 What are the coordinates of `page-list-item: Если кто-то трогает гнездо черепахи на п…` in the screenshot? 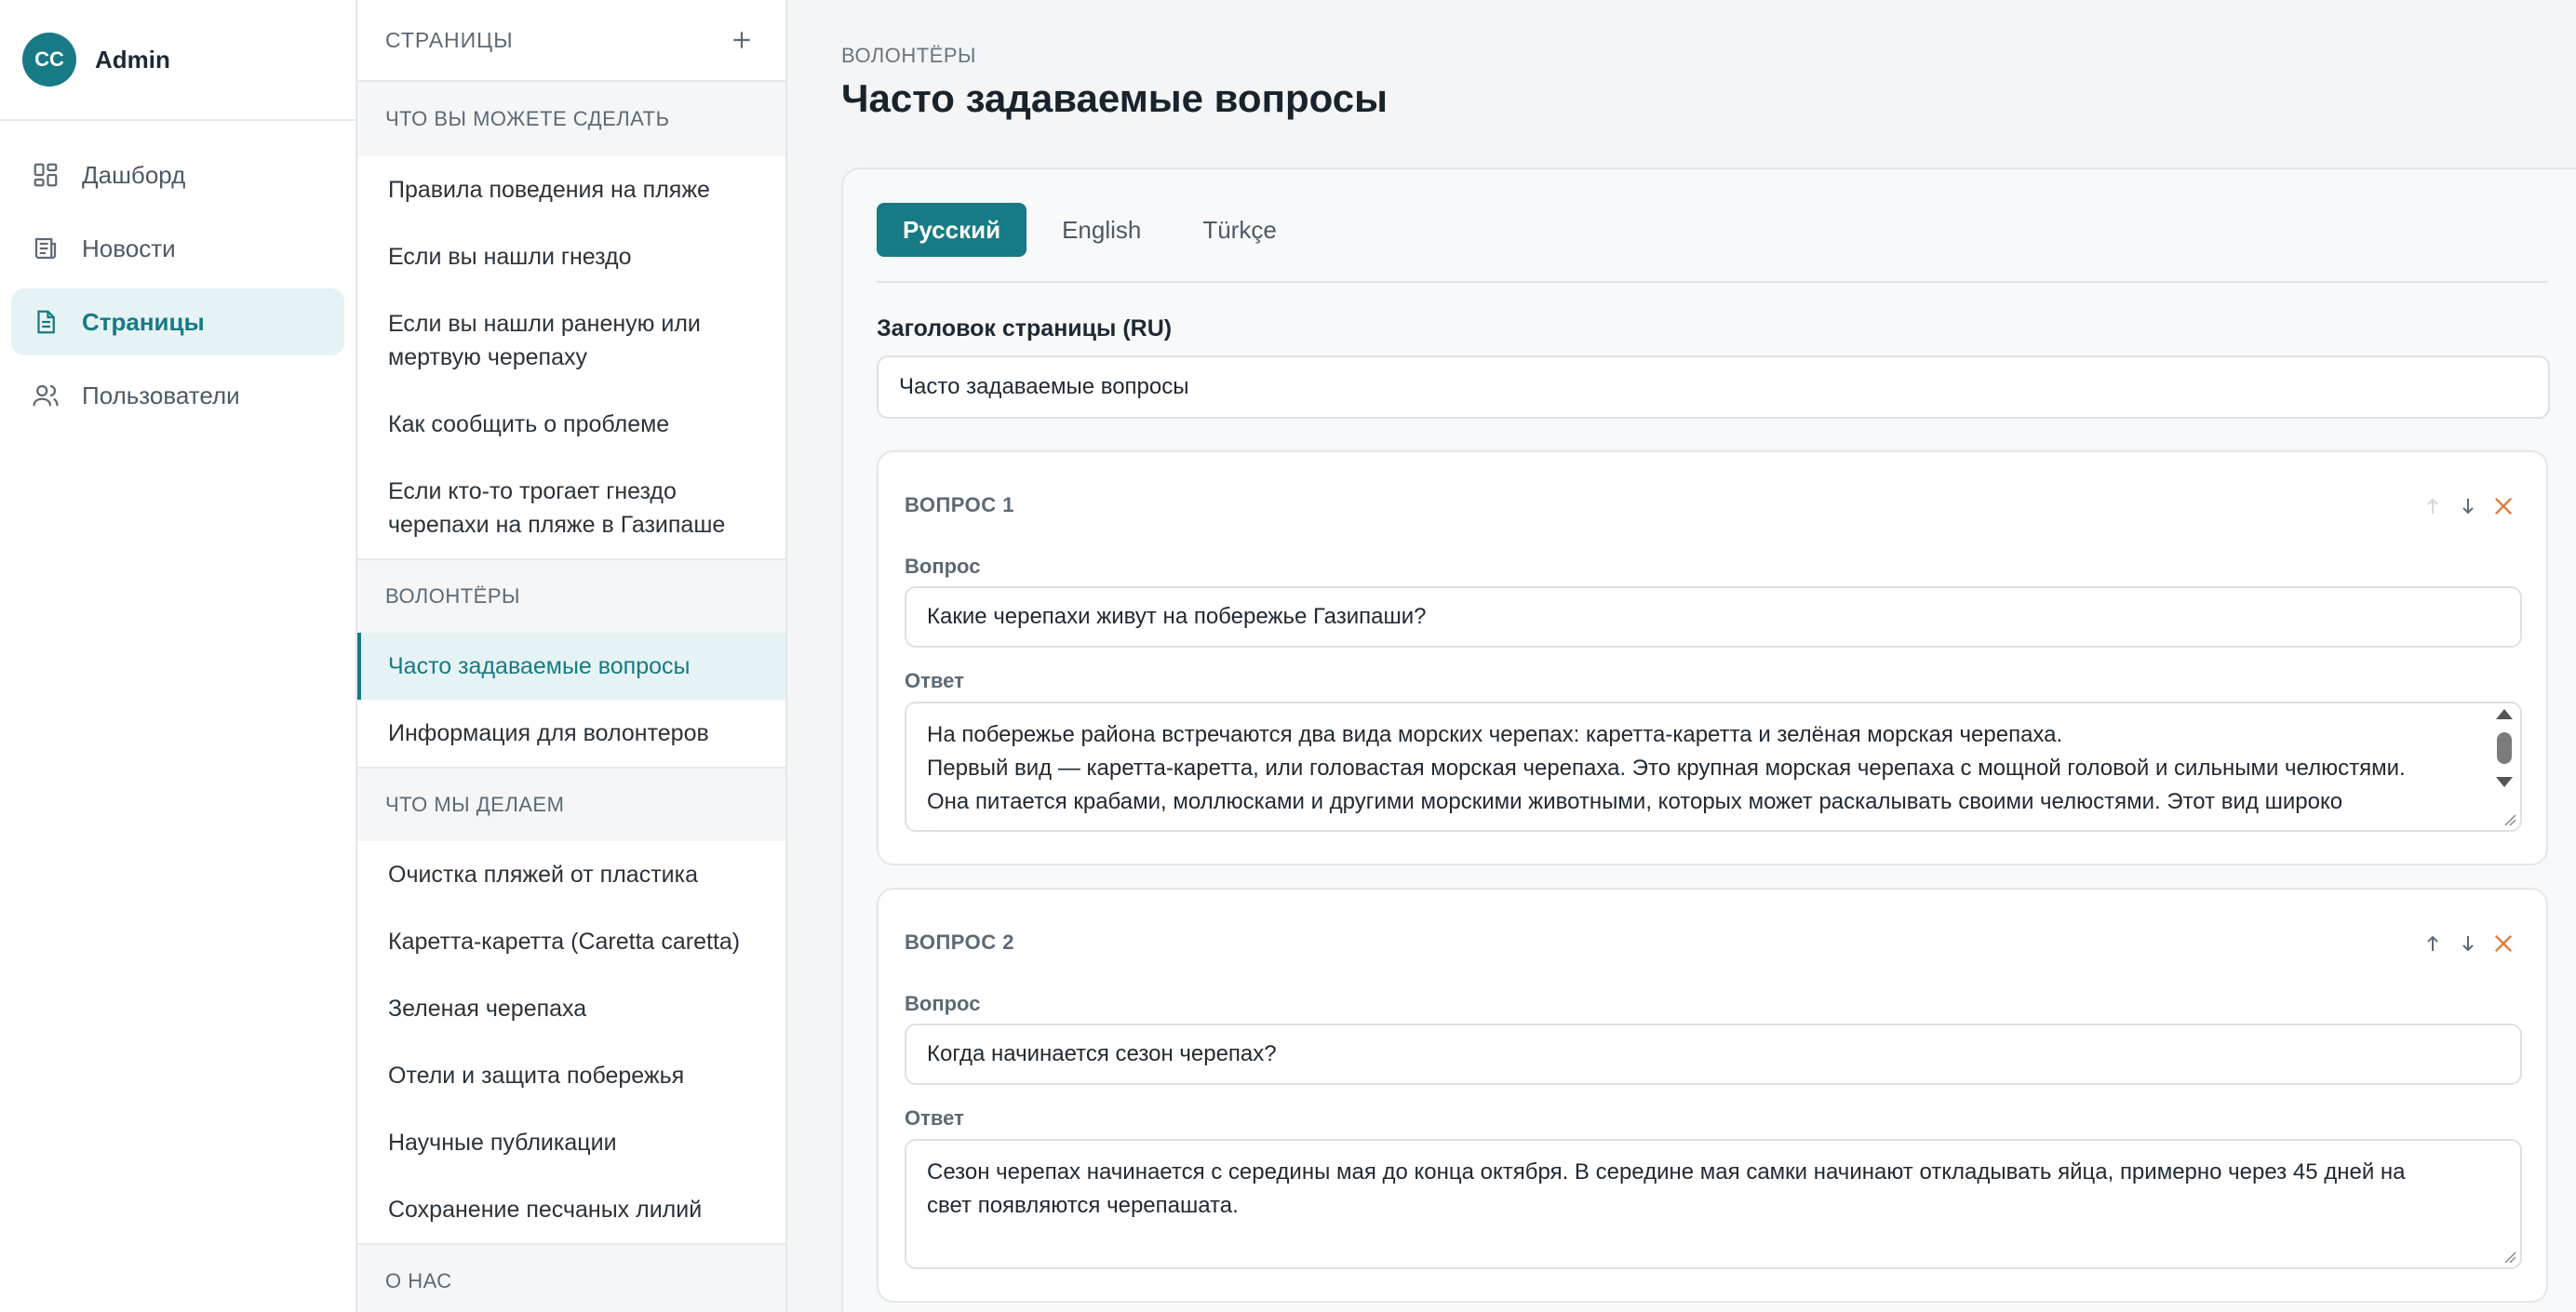 It's located at (571, 508).